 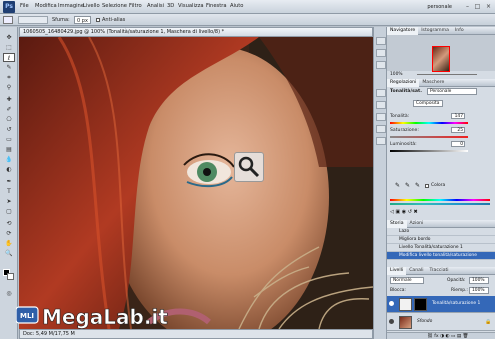 I want to click on opacity-input: 100%, so click(x=479, y=280).